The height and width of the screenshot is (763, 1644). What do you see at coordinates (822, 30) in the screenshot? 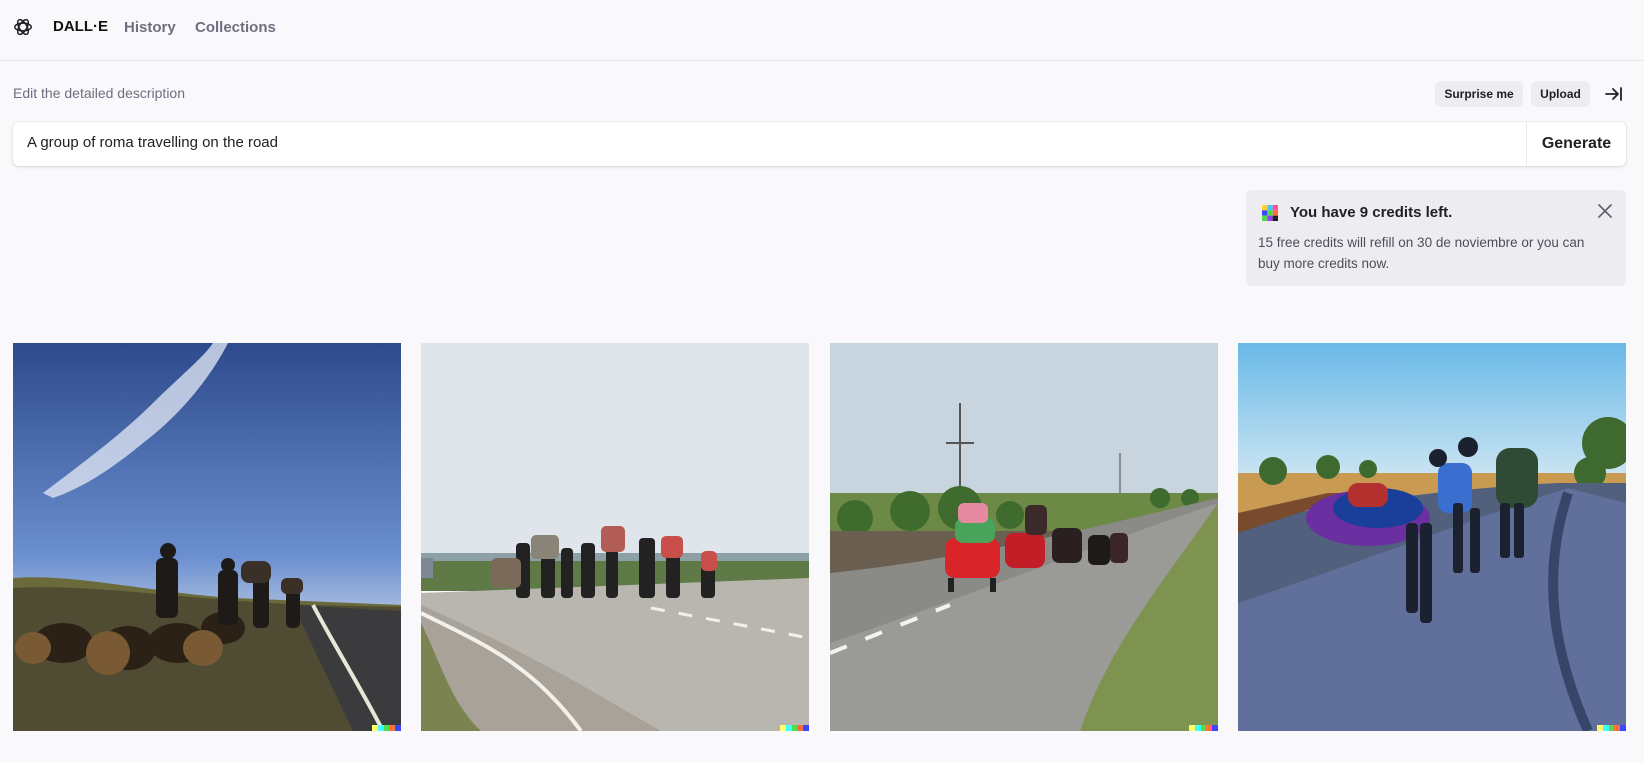
I see `top-bar: DALL·E History Collections` at bounding box center [822, 30].